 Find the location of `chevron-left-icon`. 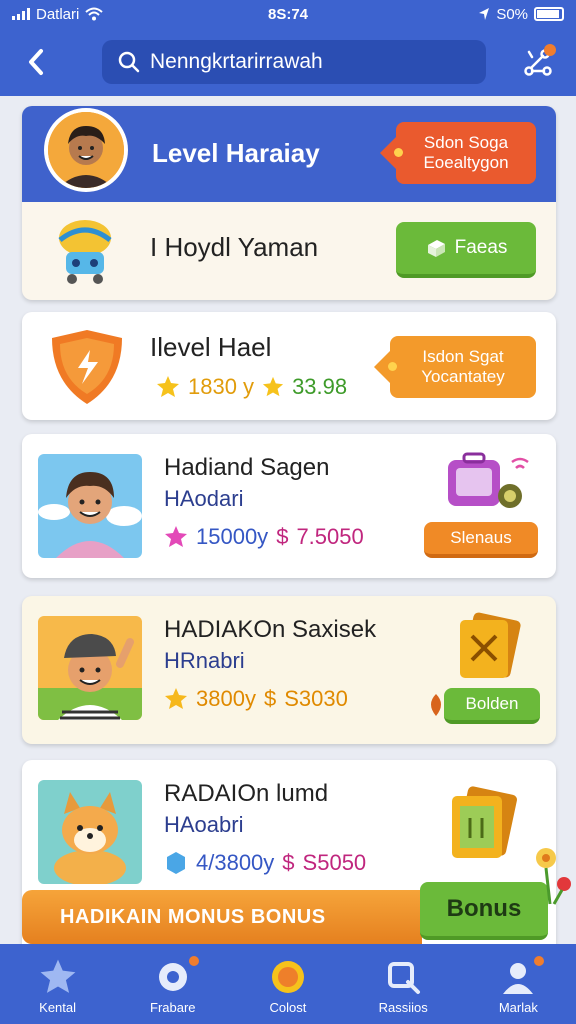

chevron-left-icon is located at coordinates (36, 62).